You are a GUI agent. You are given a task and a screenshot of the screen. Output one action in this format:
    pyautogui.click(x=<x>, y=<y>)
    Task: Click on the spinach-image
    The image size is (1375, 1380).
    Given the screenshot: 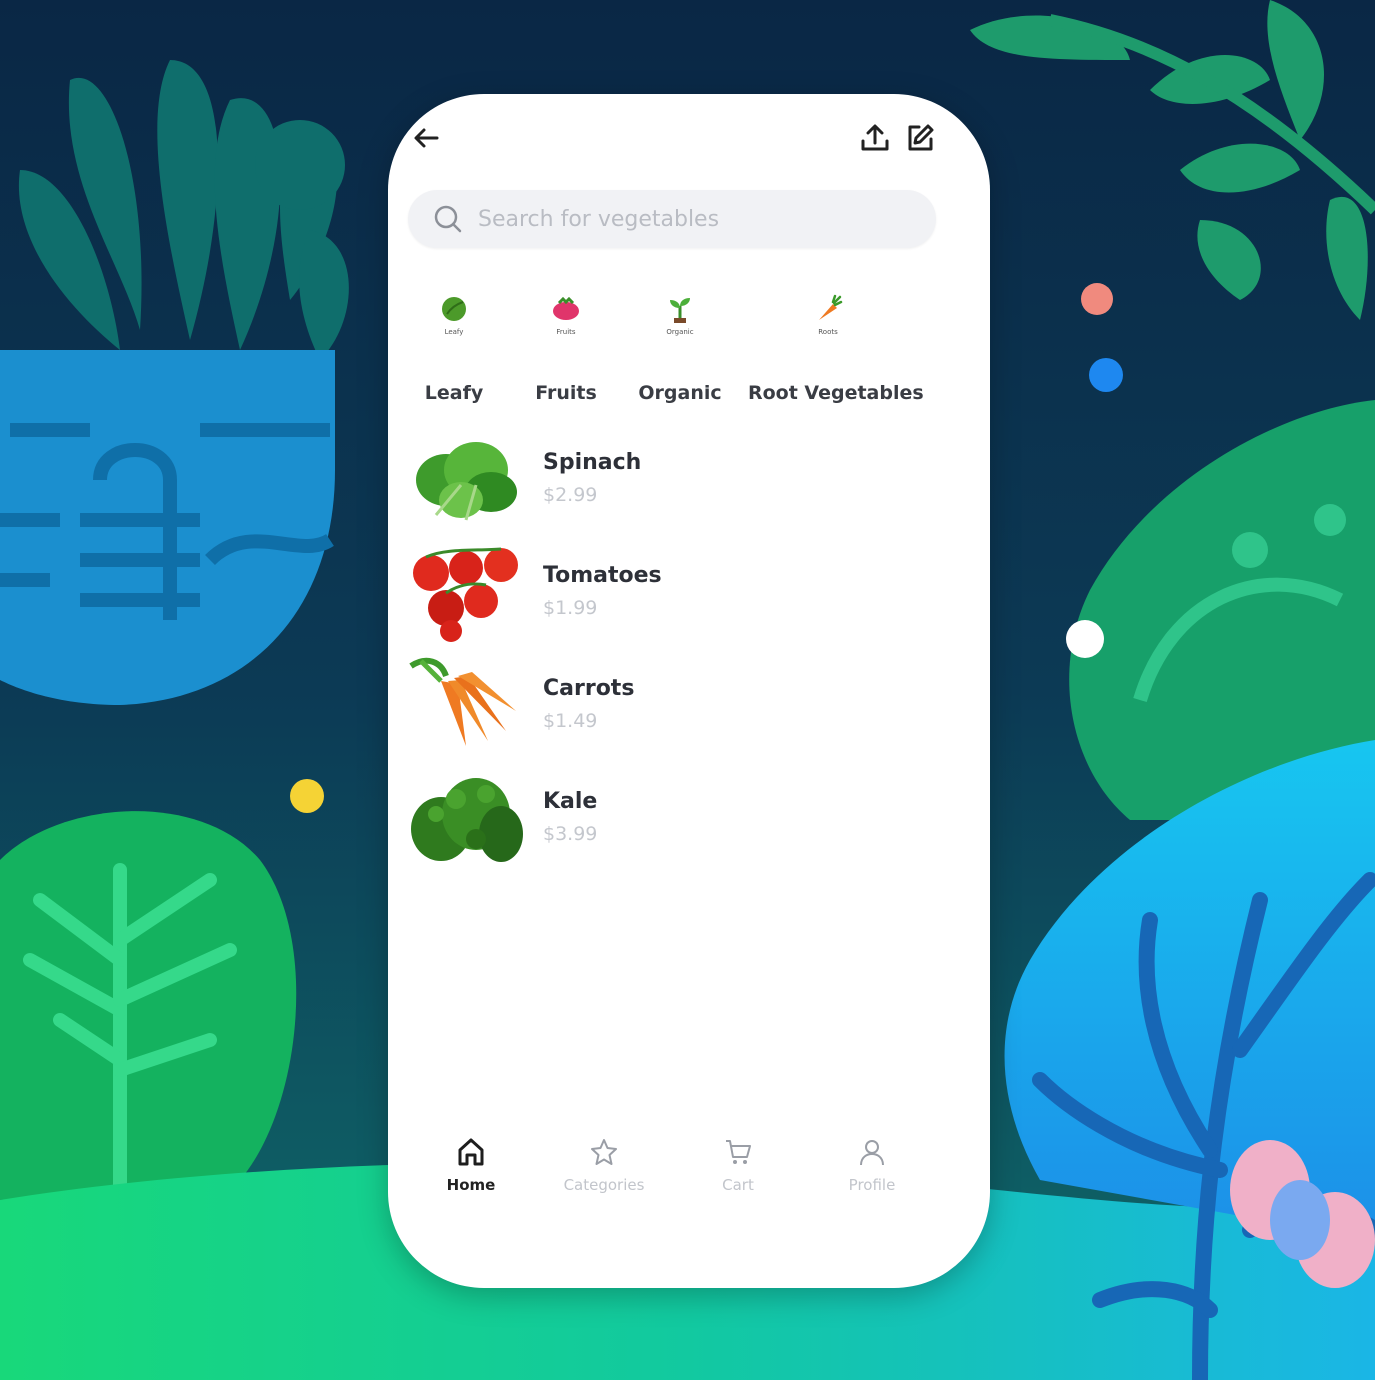 What is the action you would take?
    pyautogui.click(x=466, y=481)
    